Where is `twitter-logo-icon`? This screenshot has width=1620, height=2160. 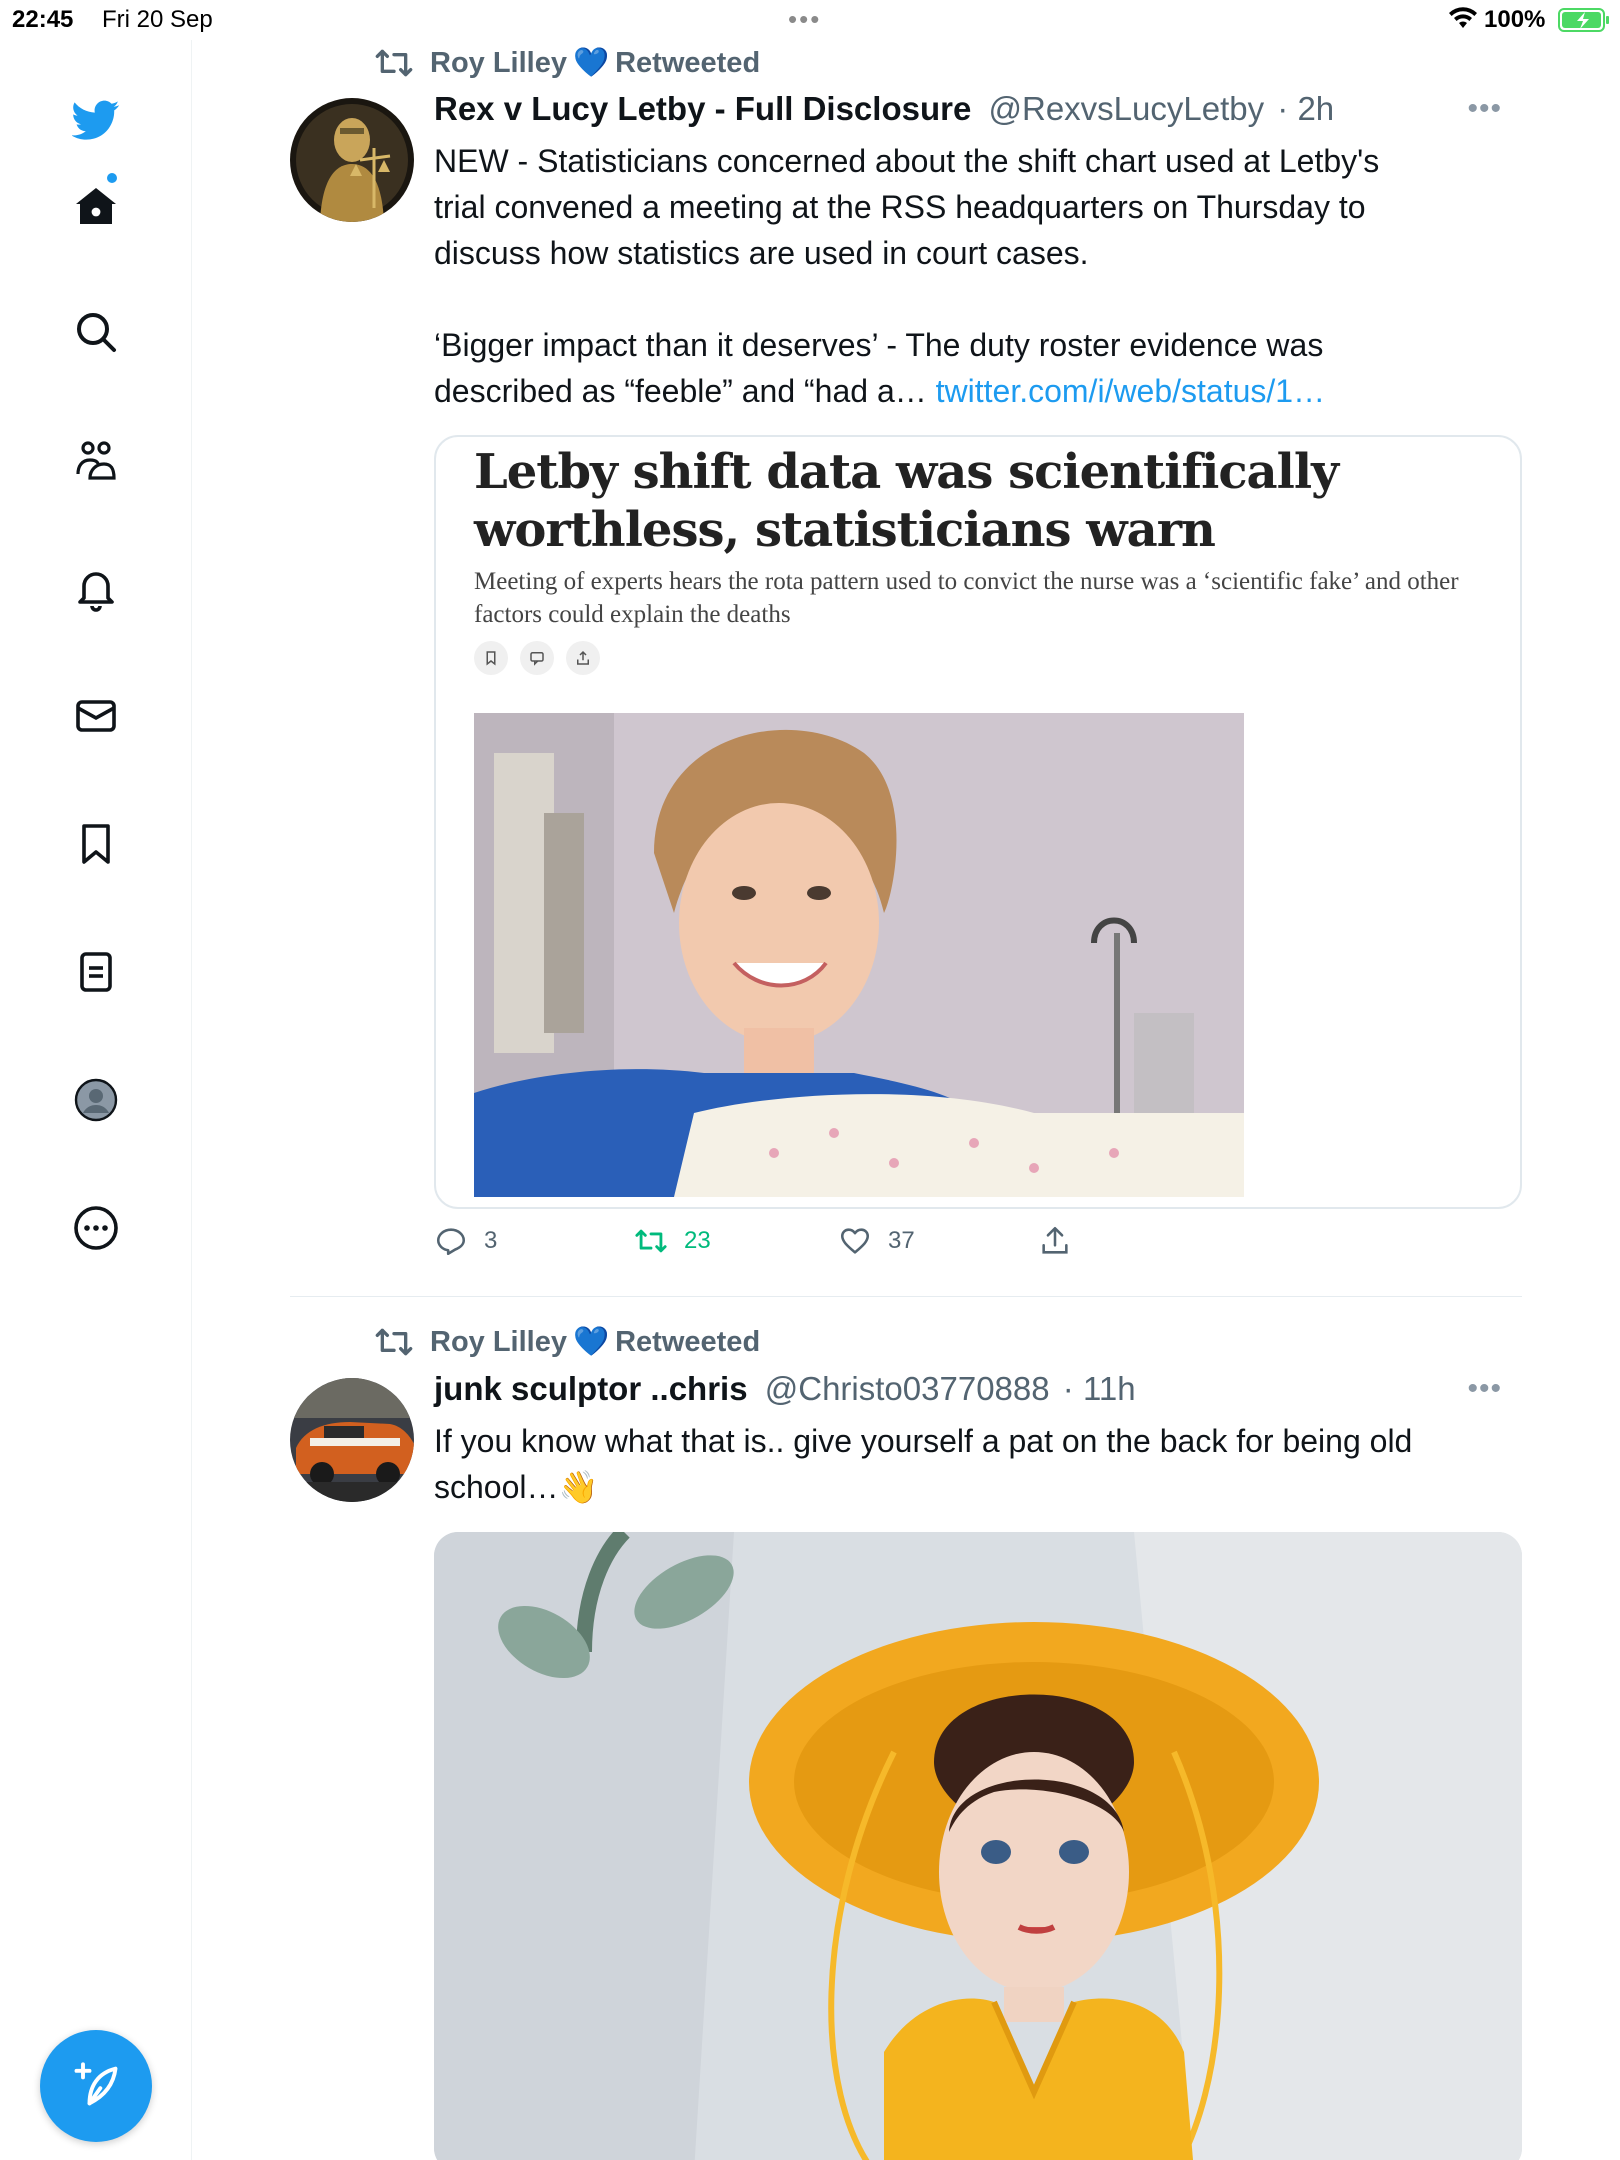
twitter-logo-icon is located at coordinates (96, 120).